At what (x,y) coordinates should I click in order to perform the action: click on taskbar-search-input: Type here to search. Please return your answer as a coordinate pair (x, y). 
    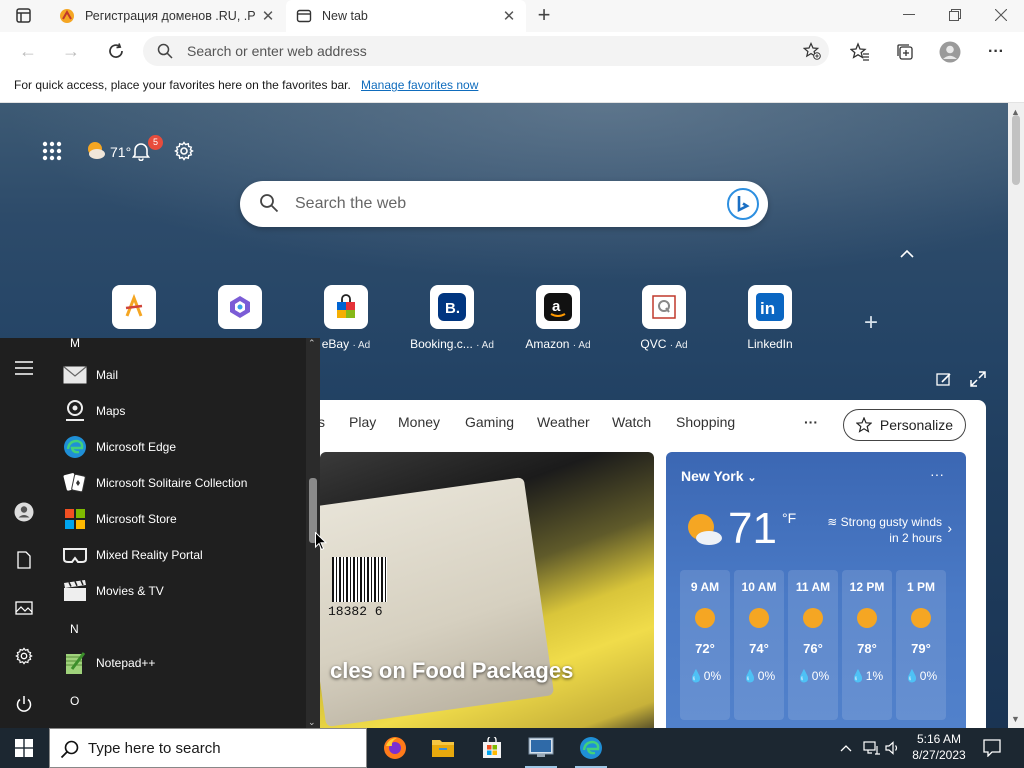
    Looking at the image, I should click on (208, 748).